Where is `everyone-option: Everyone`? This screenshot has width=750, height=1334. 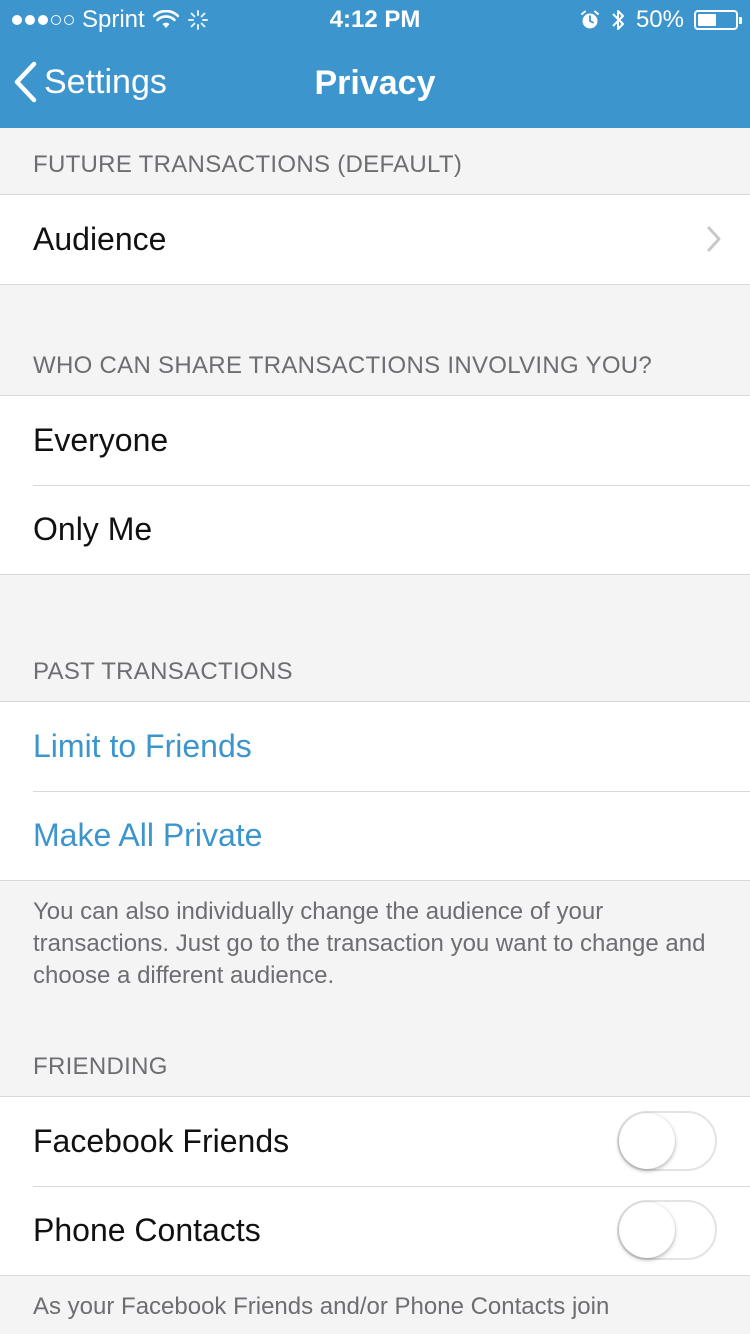 everyone-option: Everyone is located at coordinates (375, 440).